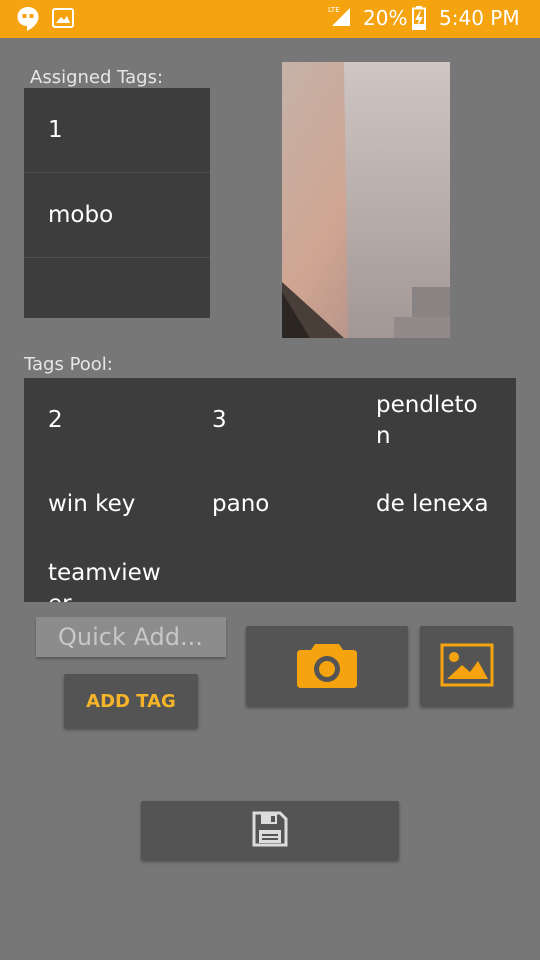 The width and height of the screenshot is (540, 960). Describe the element at coordinates (68, 364) in the screenshot. I see `tags-pool-label: Tags Pool:` at that location.